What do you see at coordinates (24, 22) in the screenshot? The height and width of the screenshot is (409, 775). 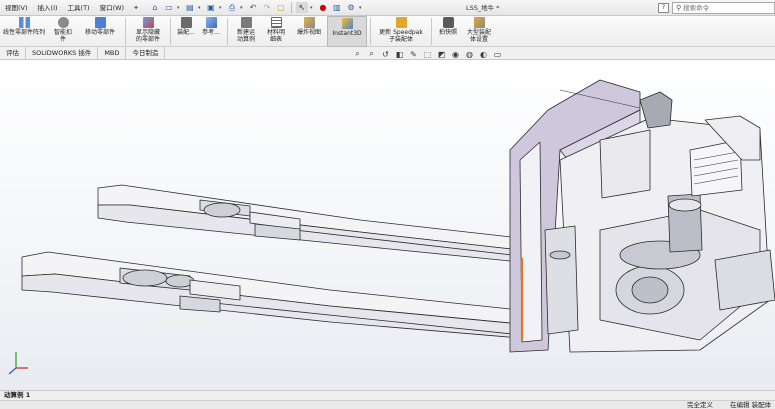 I see `linear-pattern-icon` at bounding box center [24, 22].